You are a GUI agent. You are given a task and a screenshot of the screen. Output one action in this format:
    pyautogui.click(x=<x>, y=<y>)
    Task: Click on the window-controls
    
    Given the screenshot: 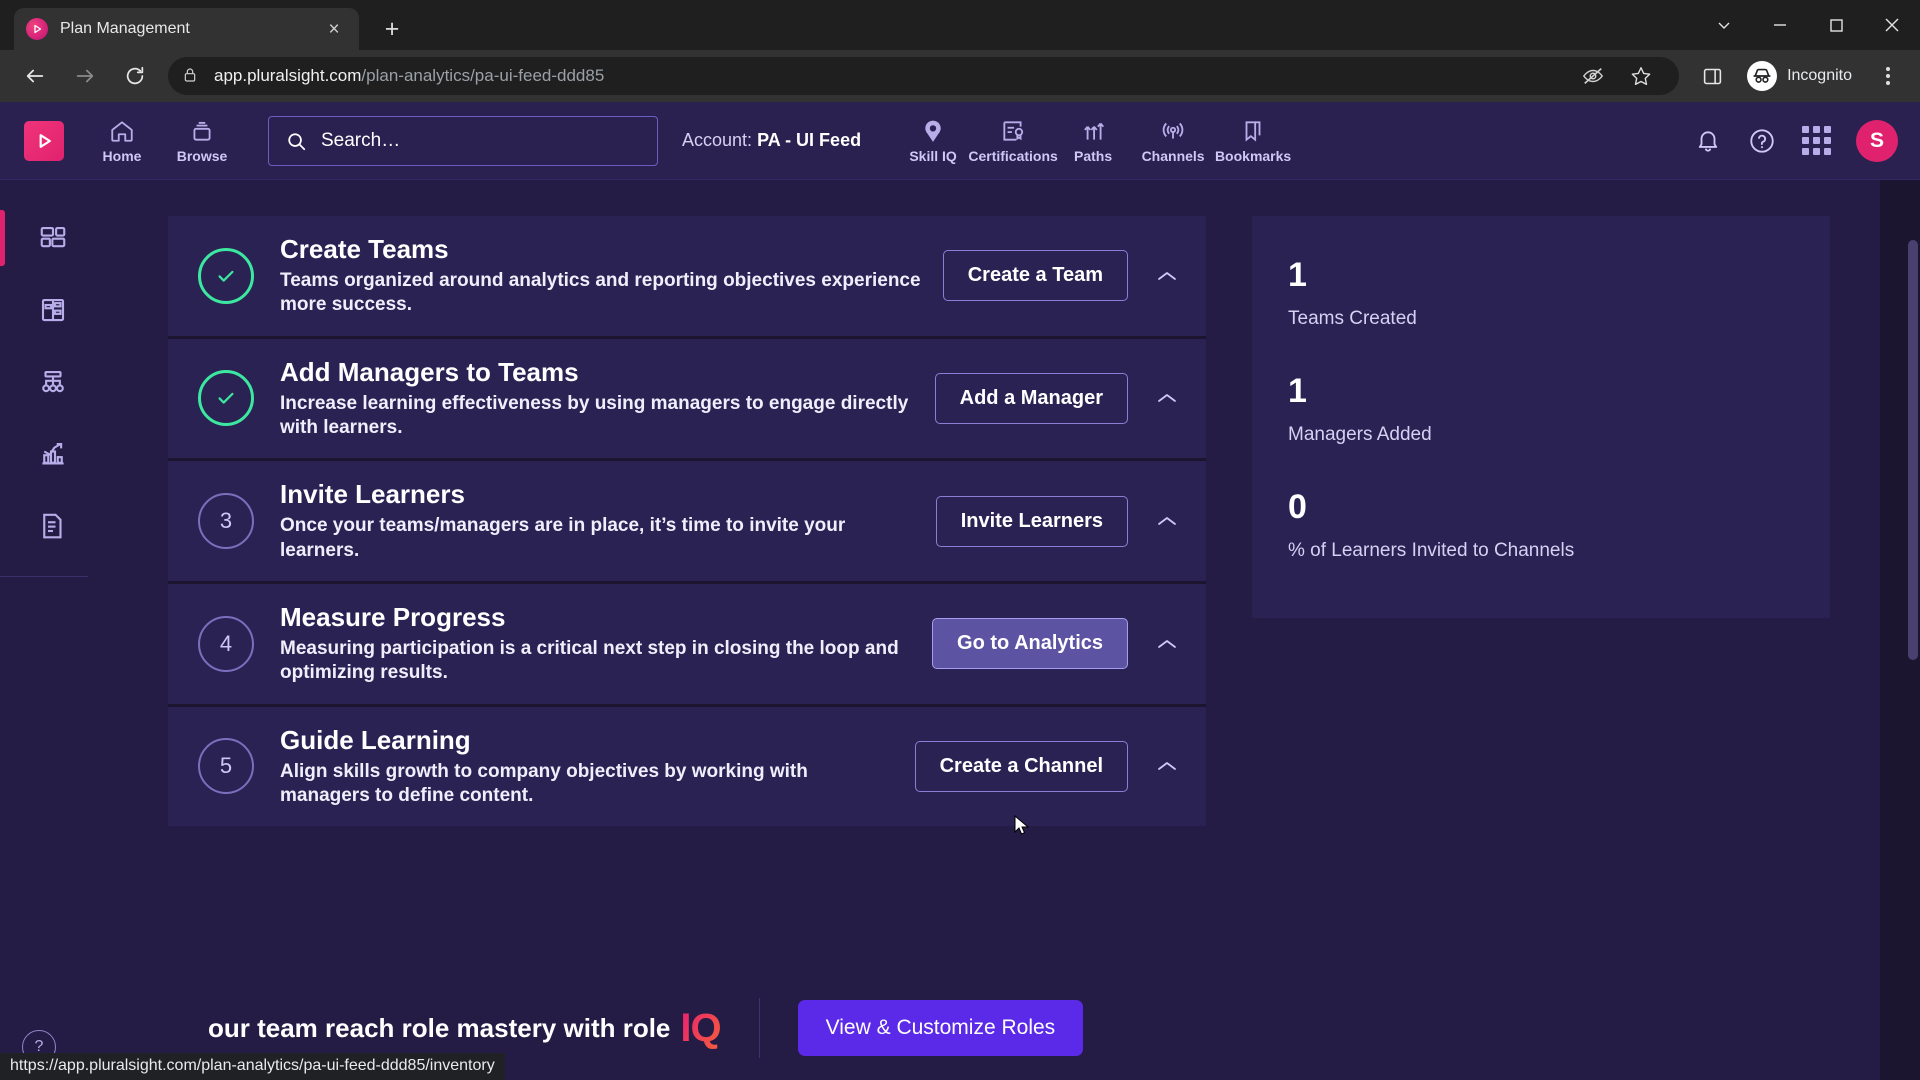 What is the action you would take?
    pyautogui.click(x=1808, y=25)
    